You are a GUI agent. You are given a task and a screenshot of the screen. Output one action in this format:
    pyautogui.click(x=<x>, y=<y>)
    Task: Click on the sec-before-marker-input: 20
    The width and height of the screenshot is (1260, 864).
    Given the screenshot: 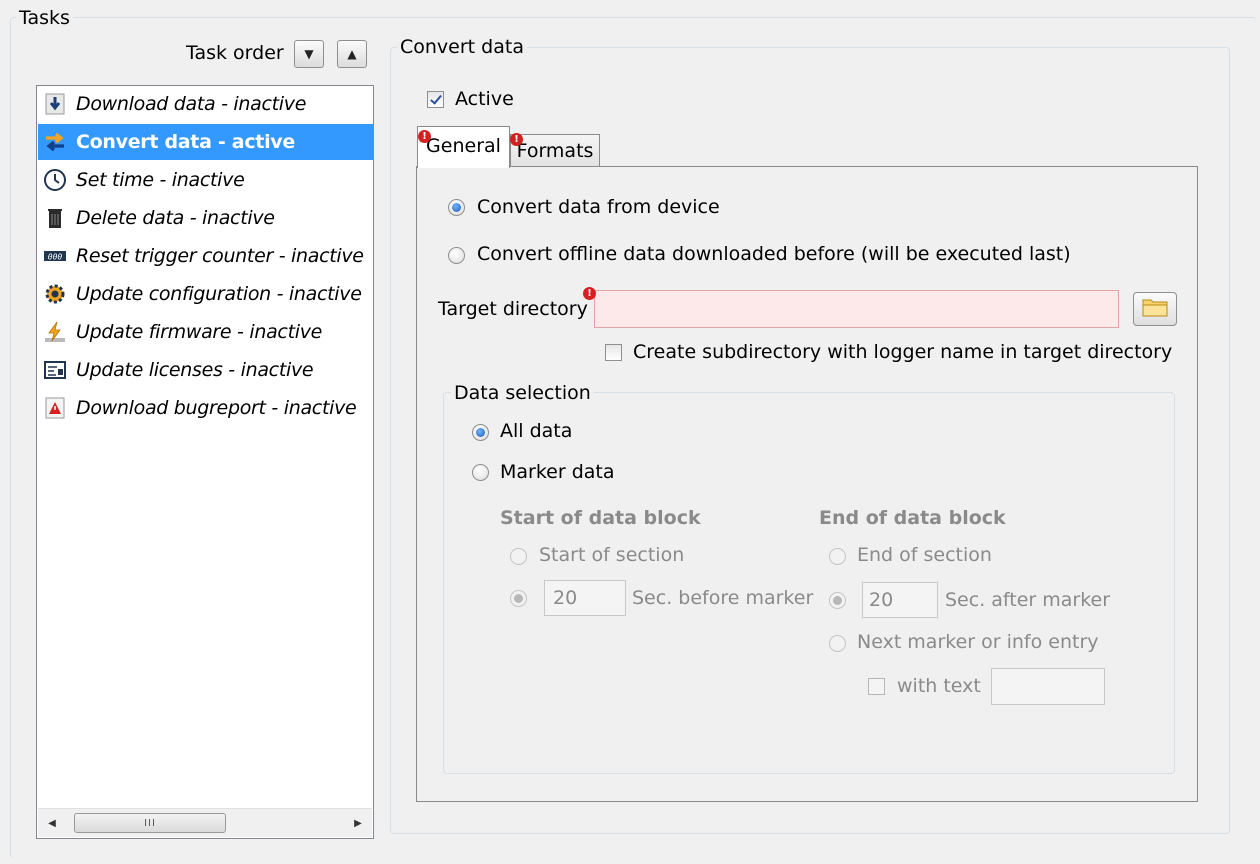 What is the action you would take?
    pyautogui.click(x=585, y=598)
    